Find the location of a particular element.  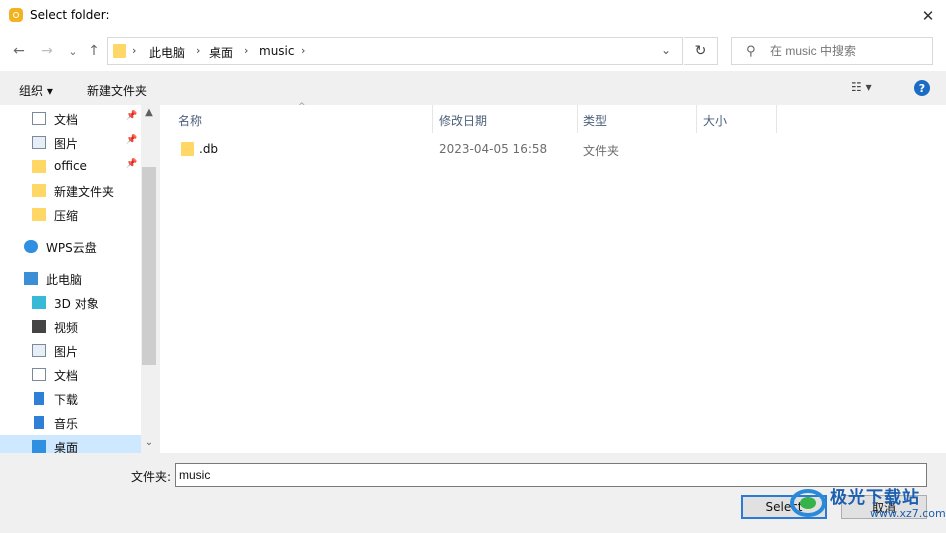

3d-objects-icon is located at coordinates (39, 302).